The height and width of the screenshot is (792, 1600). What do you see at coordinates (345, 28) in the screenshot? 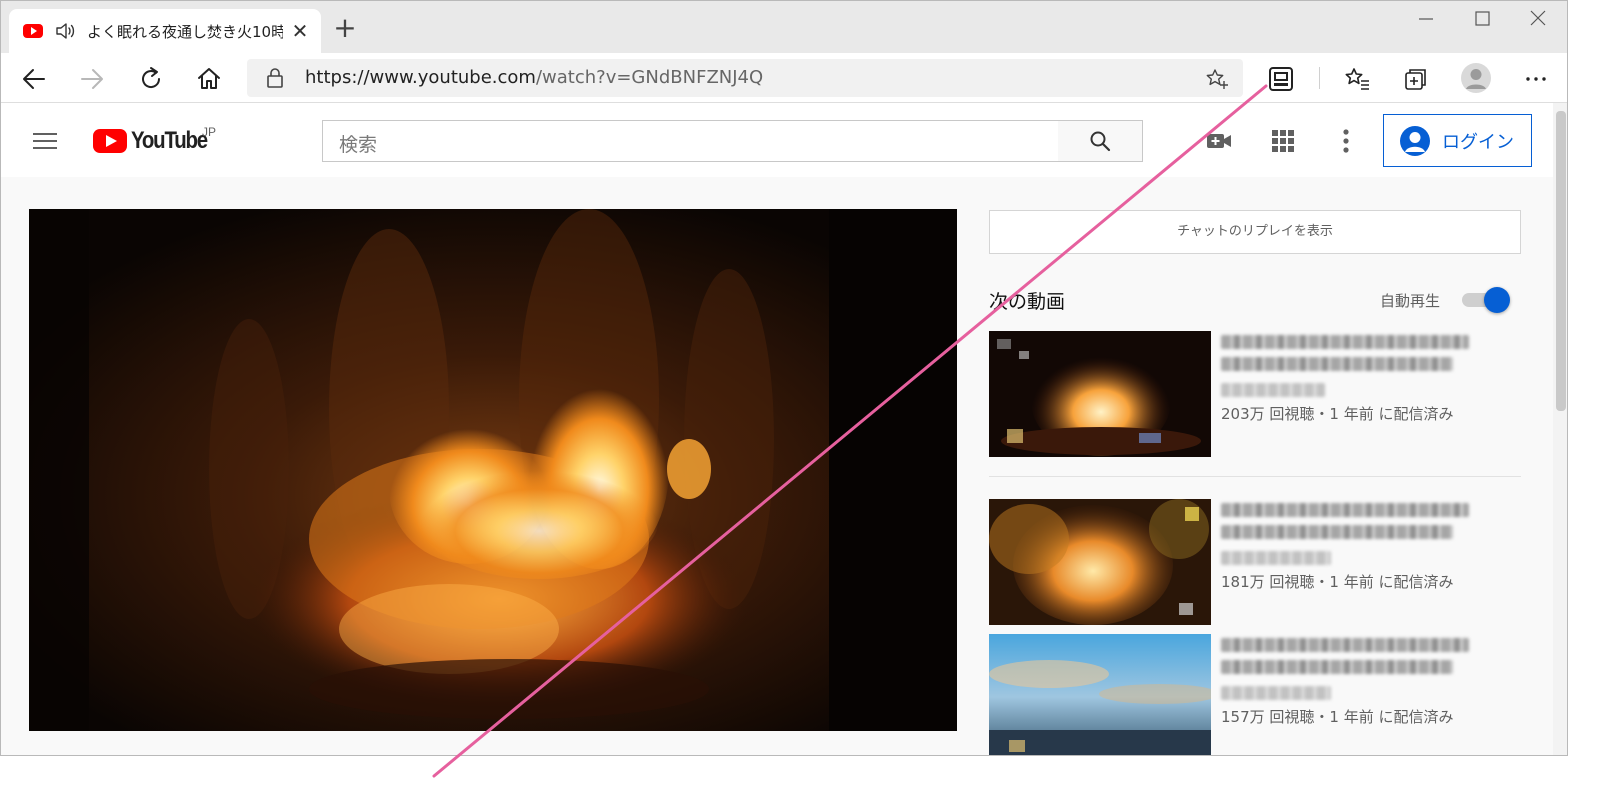
I see `new-tab-button: +` at bounding box center [345, 28].